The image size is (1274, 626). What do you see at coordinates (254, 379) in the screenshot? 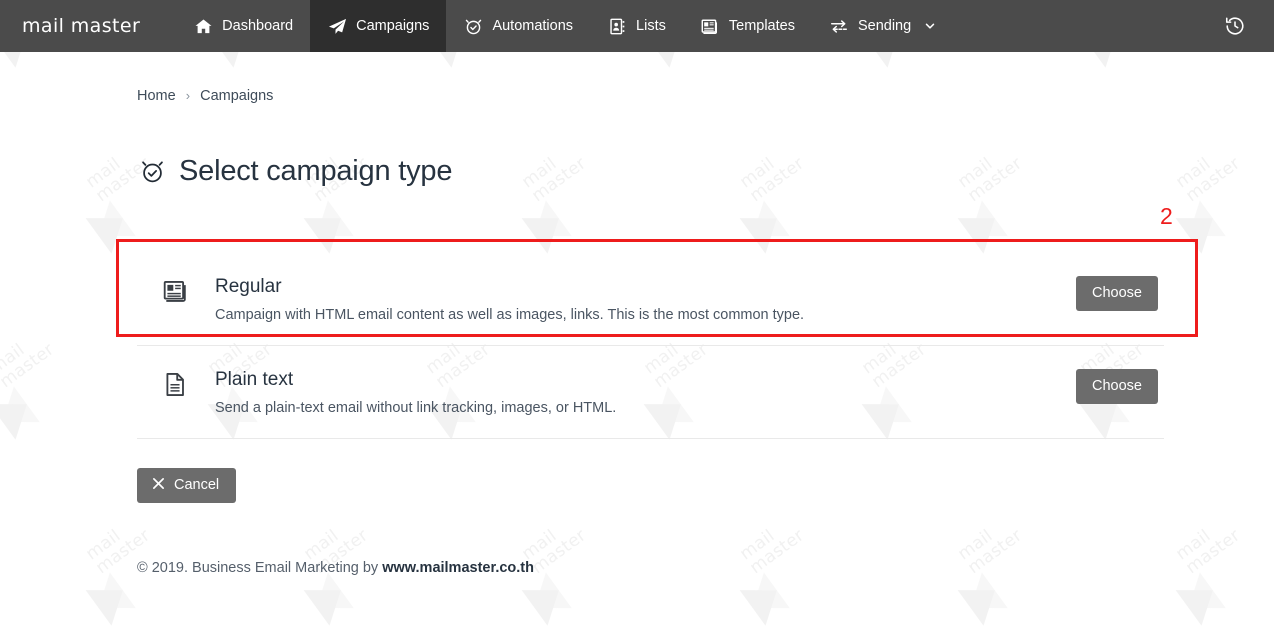
I see `campaign-type-name: Plain text` at bounding box center [254, 379].